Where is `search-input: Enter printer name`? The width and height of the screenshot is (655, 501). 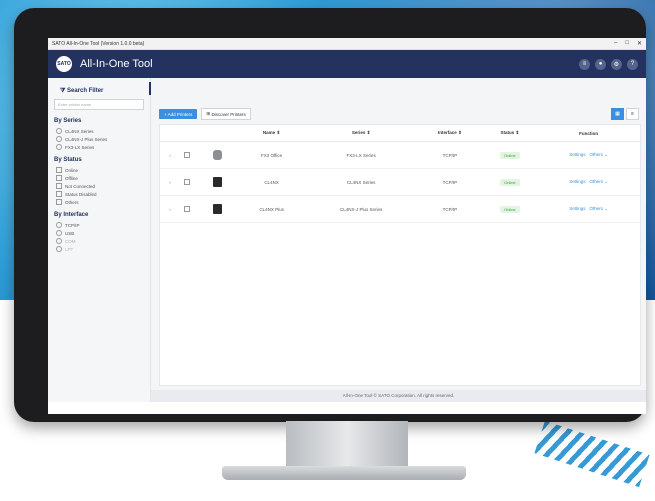
search-input: Enter printer name is located at coordinates (99, 104).